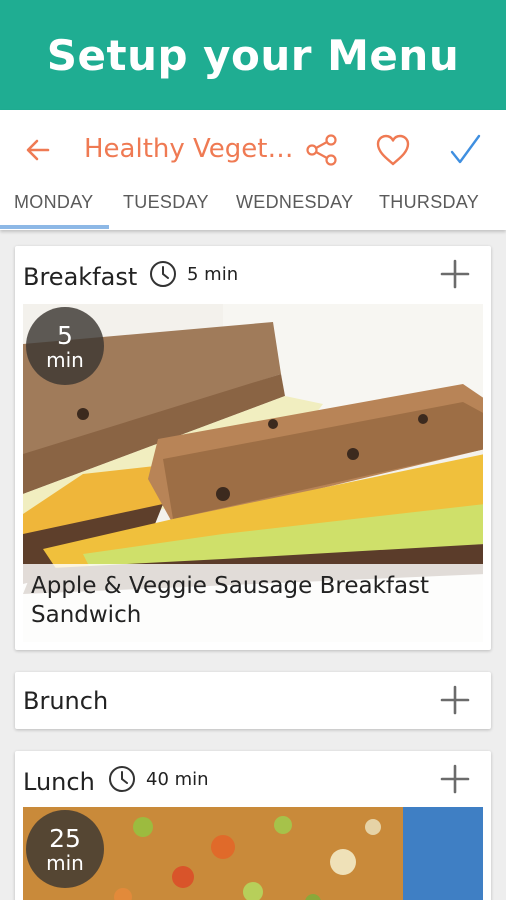 This screenshot has width=506, height=900. I want to click on add-breakfast-button, so click(455, 274).